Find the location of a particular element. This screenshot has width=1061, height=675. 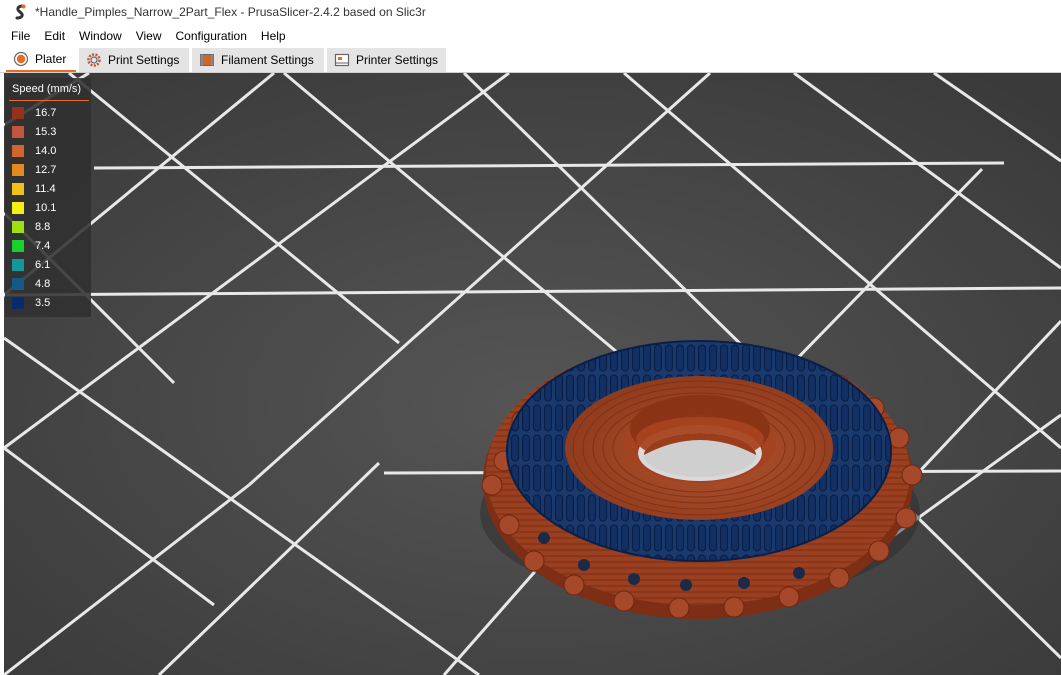

menu-bar: File Edit Window View Configuration Help is located at coordinates (146, 36).